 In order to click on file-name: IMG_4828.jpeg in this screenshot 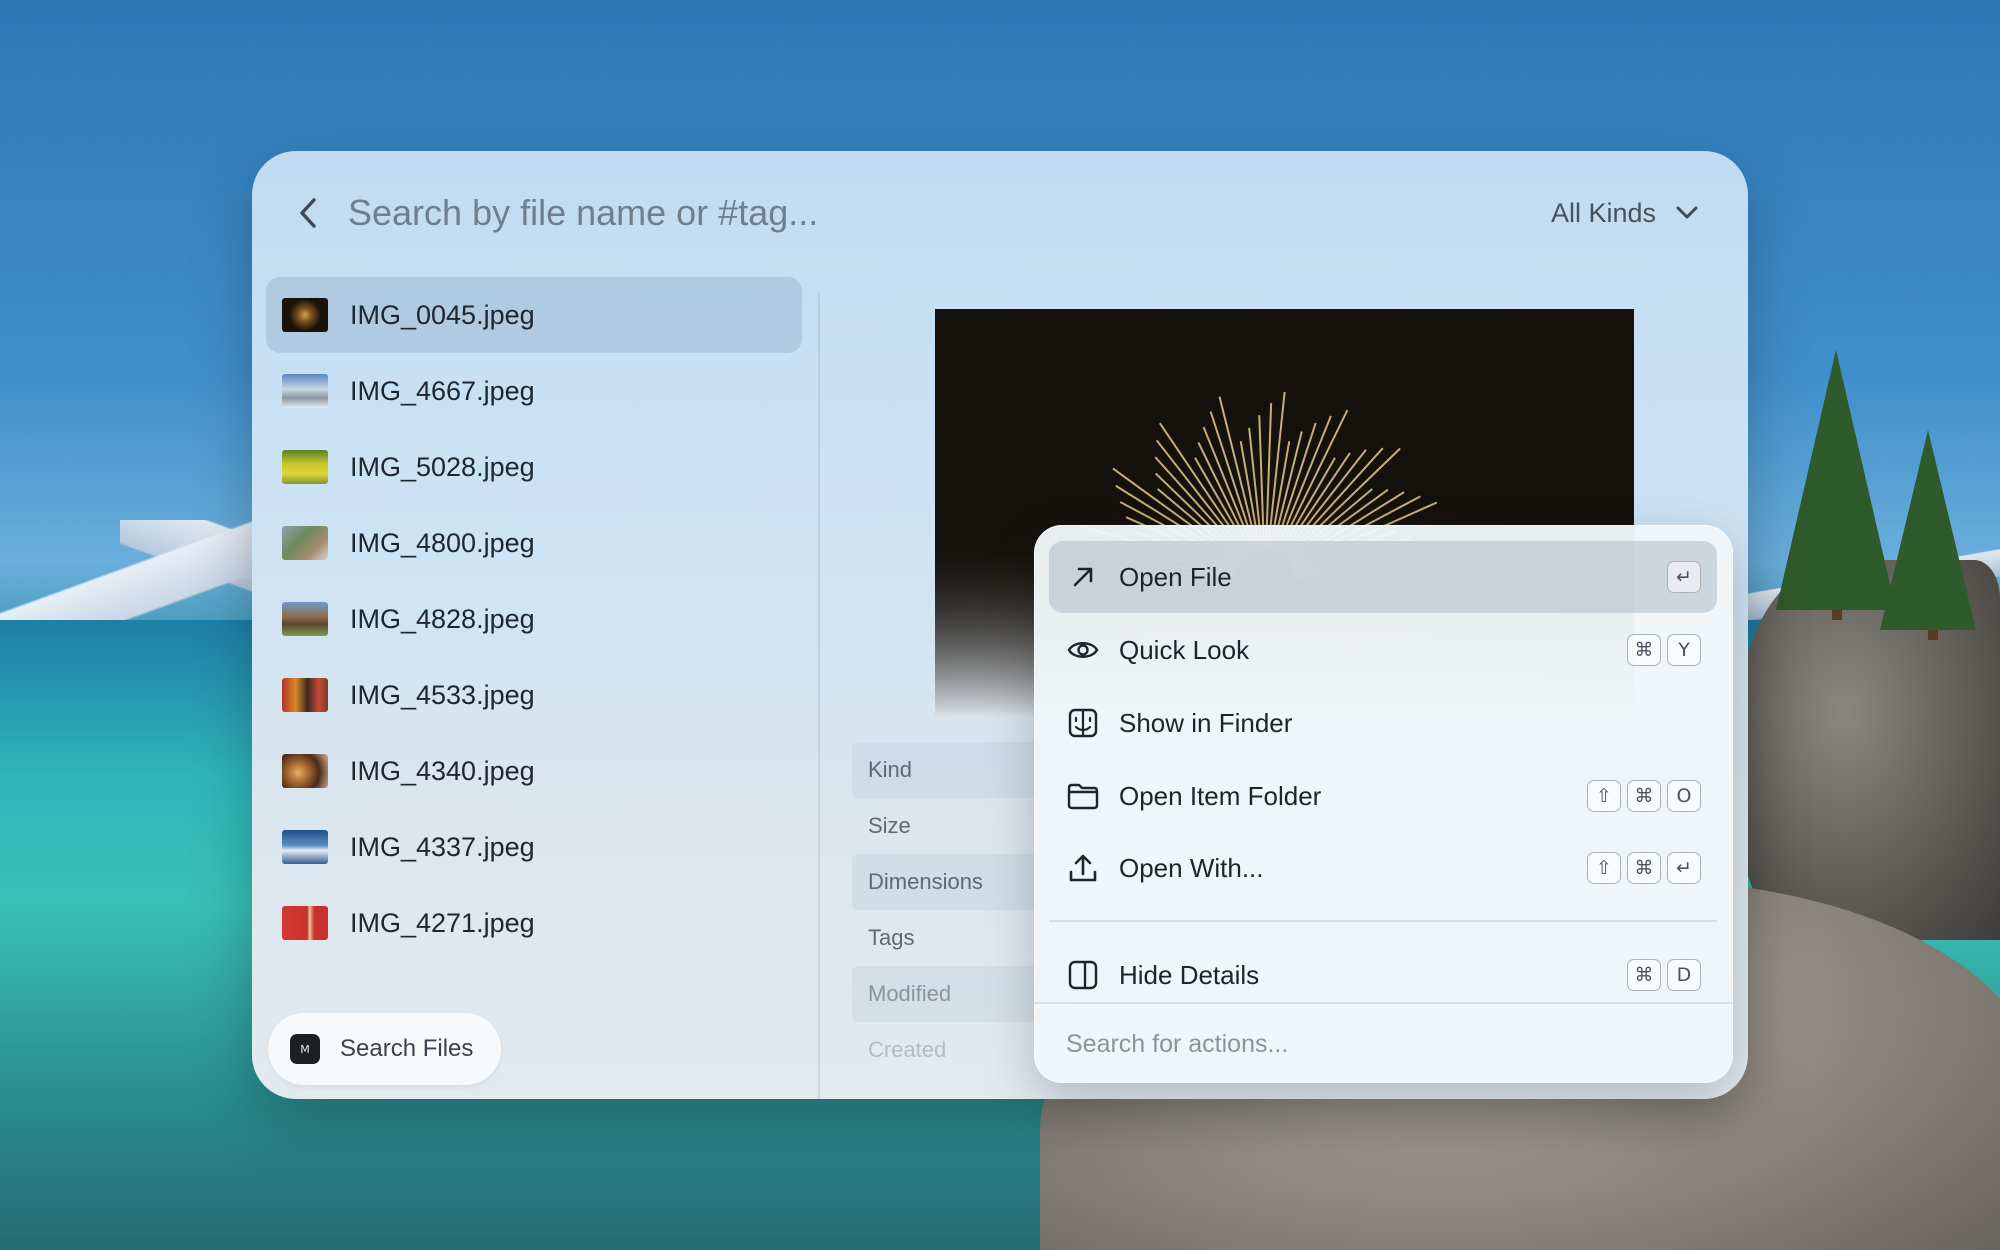, I will do `click(442, 618)`.